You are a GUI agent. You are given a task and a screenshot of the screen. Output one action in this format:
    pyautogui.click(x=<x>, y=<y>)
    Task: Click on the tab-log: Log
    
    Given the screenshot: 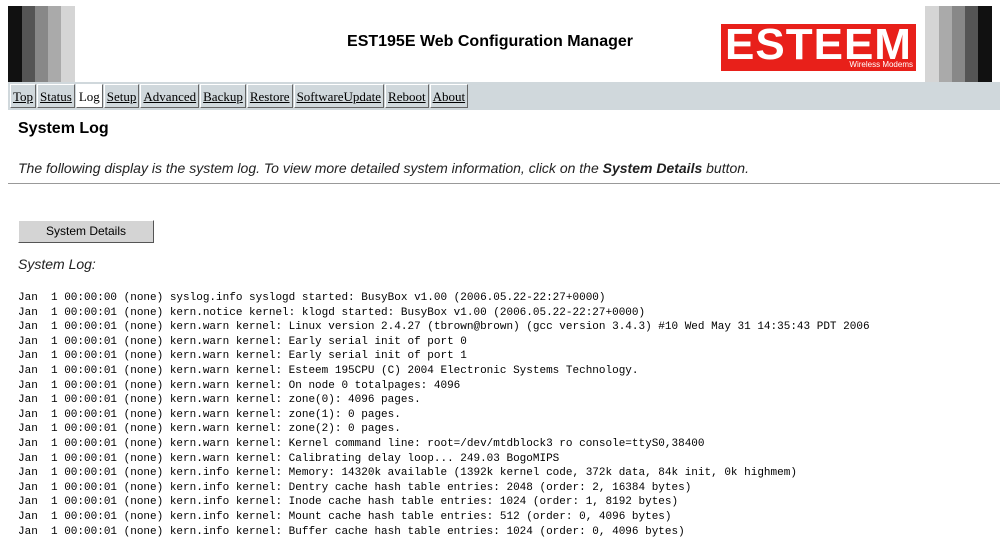 What is the action you would take?
    pyautogui.click(x=89, y=96)
    